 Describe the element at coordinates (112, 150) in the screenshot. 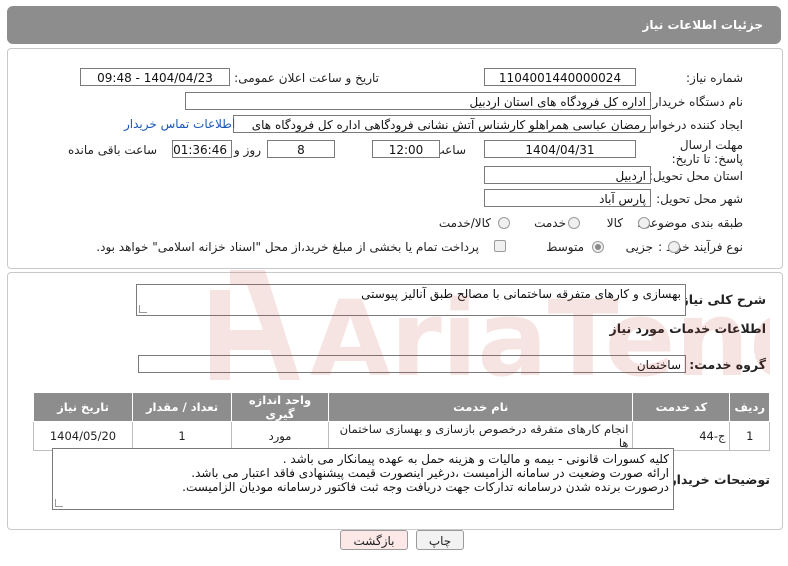

I see `remaining-time-label: ساعت باقی مانده` at that location.